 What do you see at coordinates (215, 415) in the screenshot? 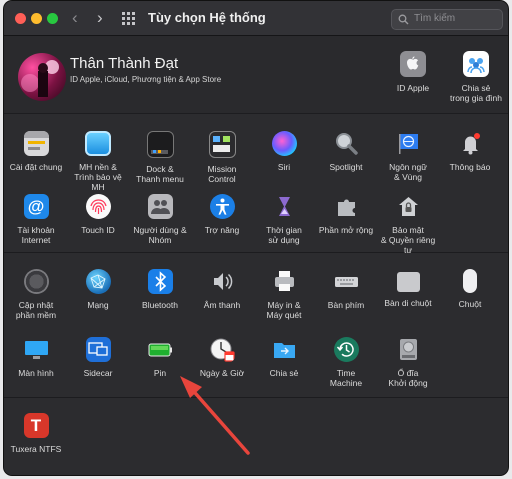
I see `annotation-arrow` at bounding box center [215, 415].